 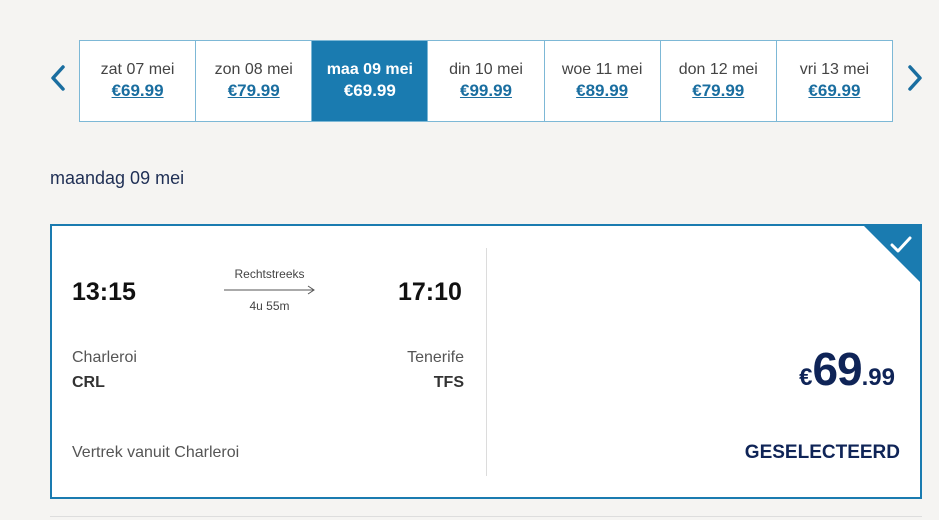 I want to click on departure-city: Charleroi, so click(x=104, y=357).